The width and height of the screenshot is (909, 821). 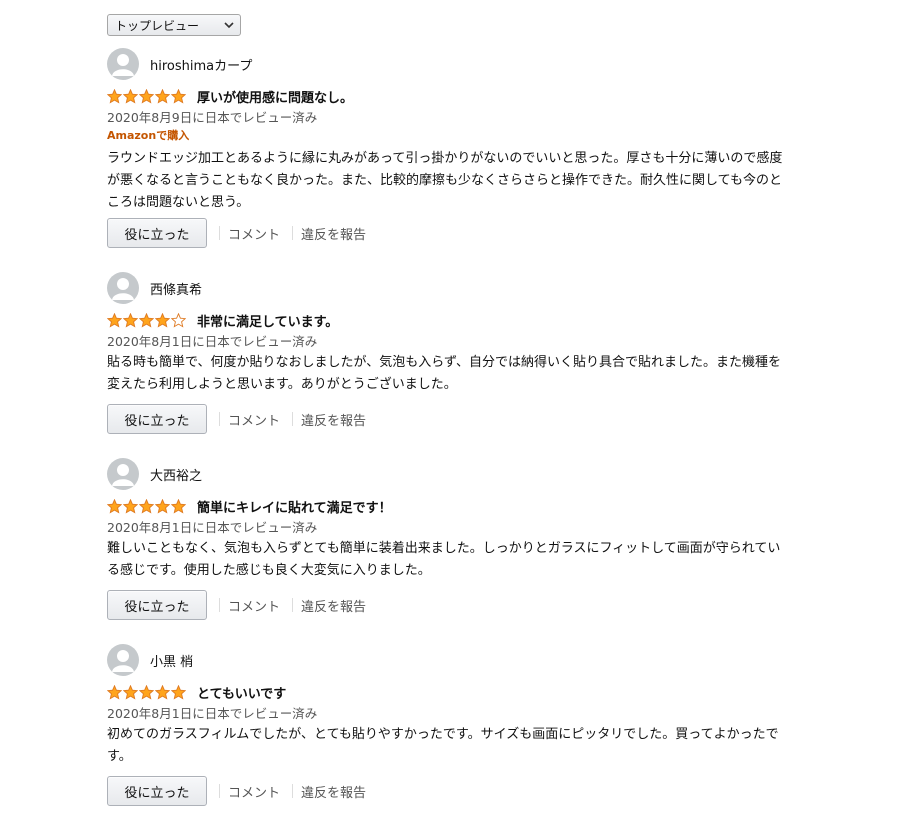 I want to click on star-empty-icon, so click(x=178, y=320).